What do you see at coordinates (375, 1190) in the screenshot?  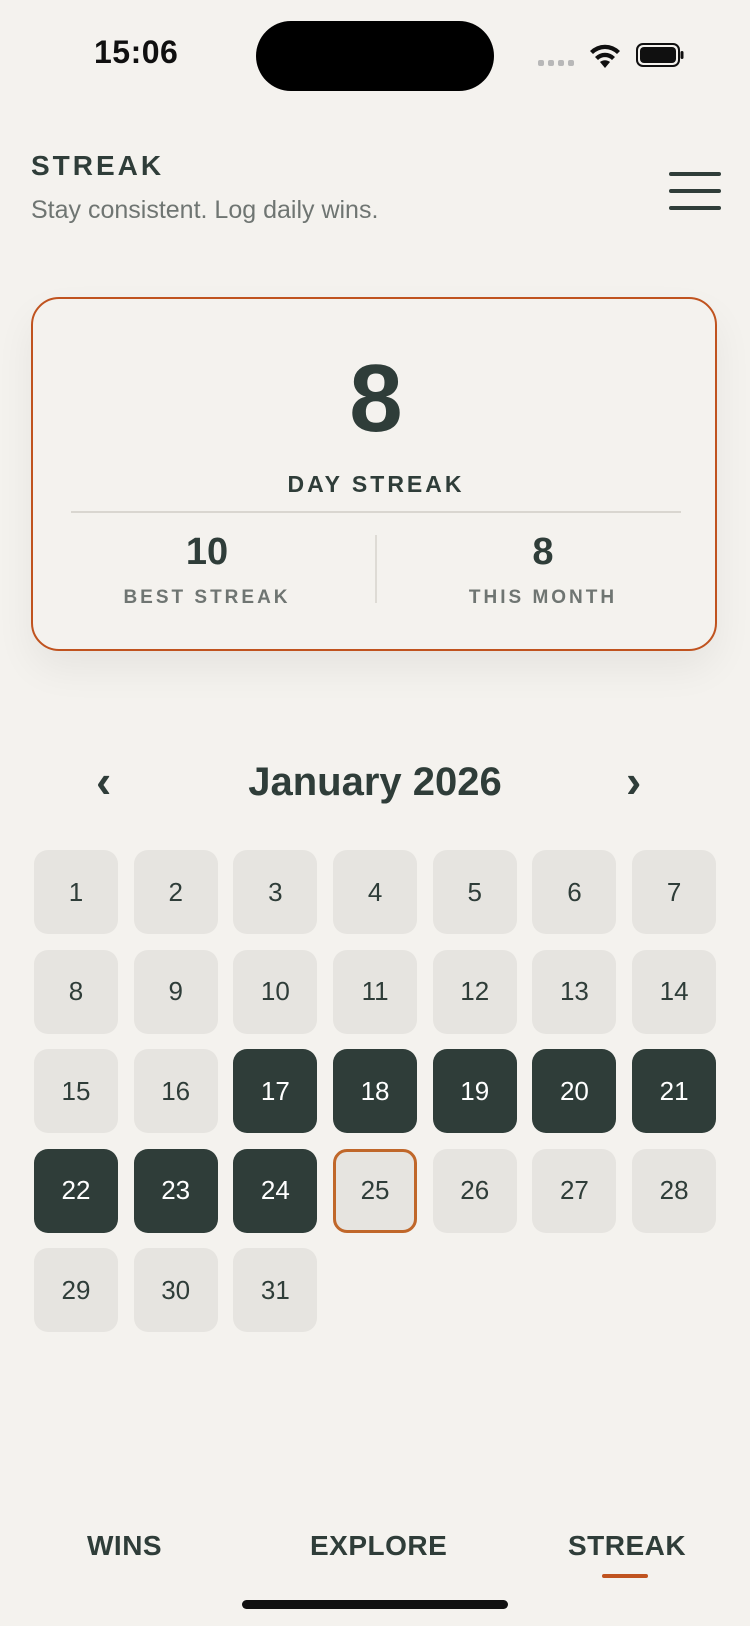 I see `calendar-day: 25` at bounding box center [375, 1190].